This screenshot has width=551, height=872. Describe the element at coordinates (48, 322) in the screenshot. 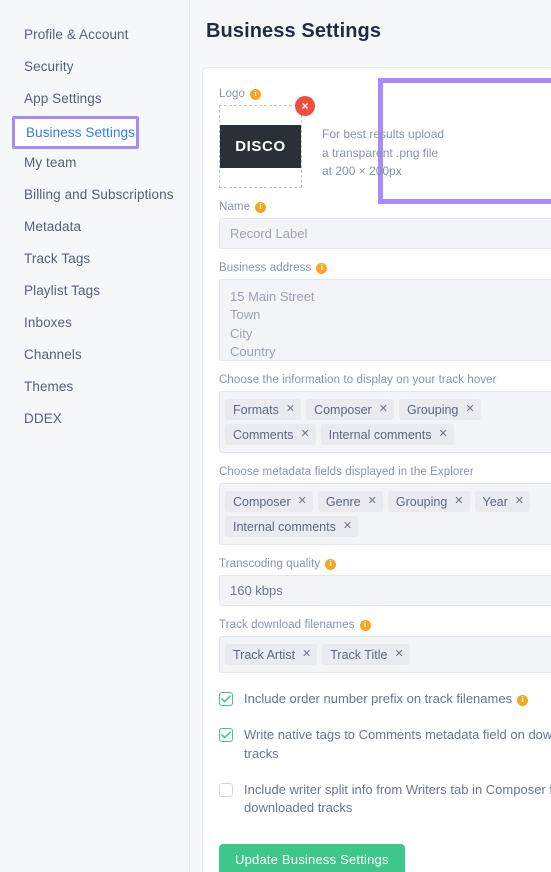

I see `sidebar-item-label: Inboxes` at that location.